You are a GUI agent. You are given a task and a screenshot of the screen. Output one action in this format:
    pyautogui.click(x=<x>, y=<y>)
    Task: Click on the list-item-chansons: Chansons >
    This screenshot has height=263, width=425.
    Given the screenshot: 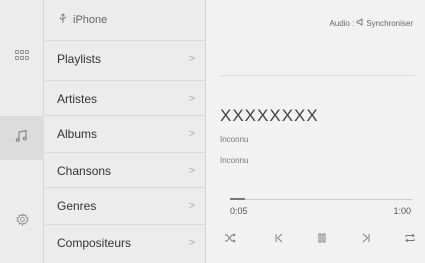 What is the action you would take?
    pyautogui.click(x=125, y=170)
    